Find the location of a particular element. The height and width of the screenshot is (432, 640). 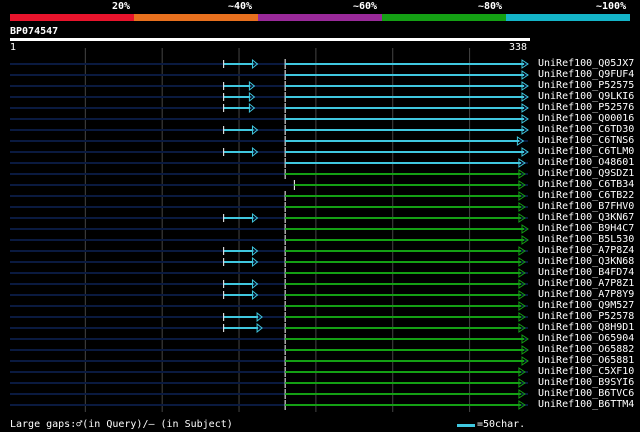

hit-label: UniRef100_B5L530 is located at coordinates (586, 239).